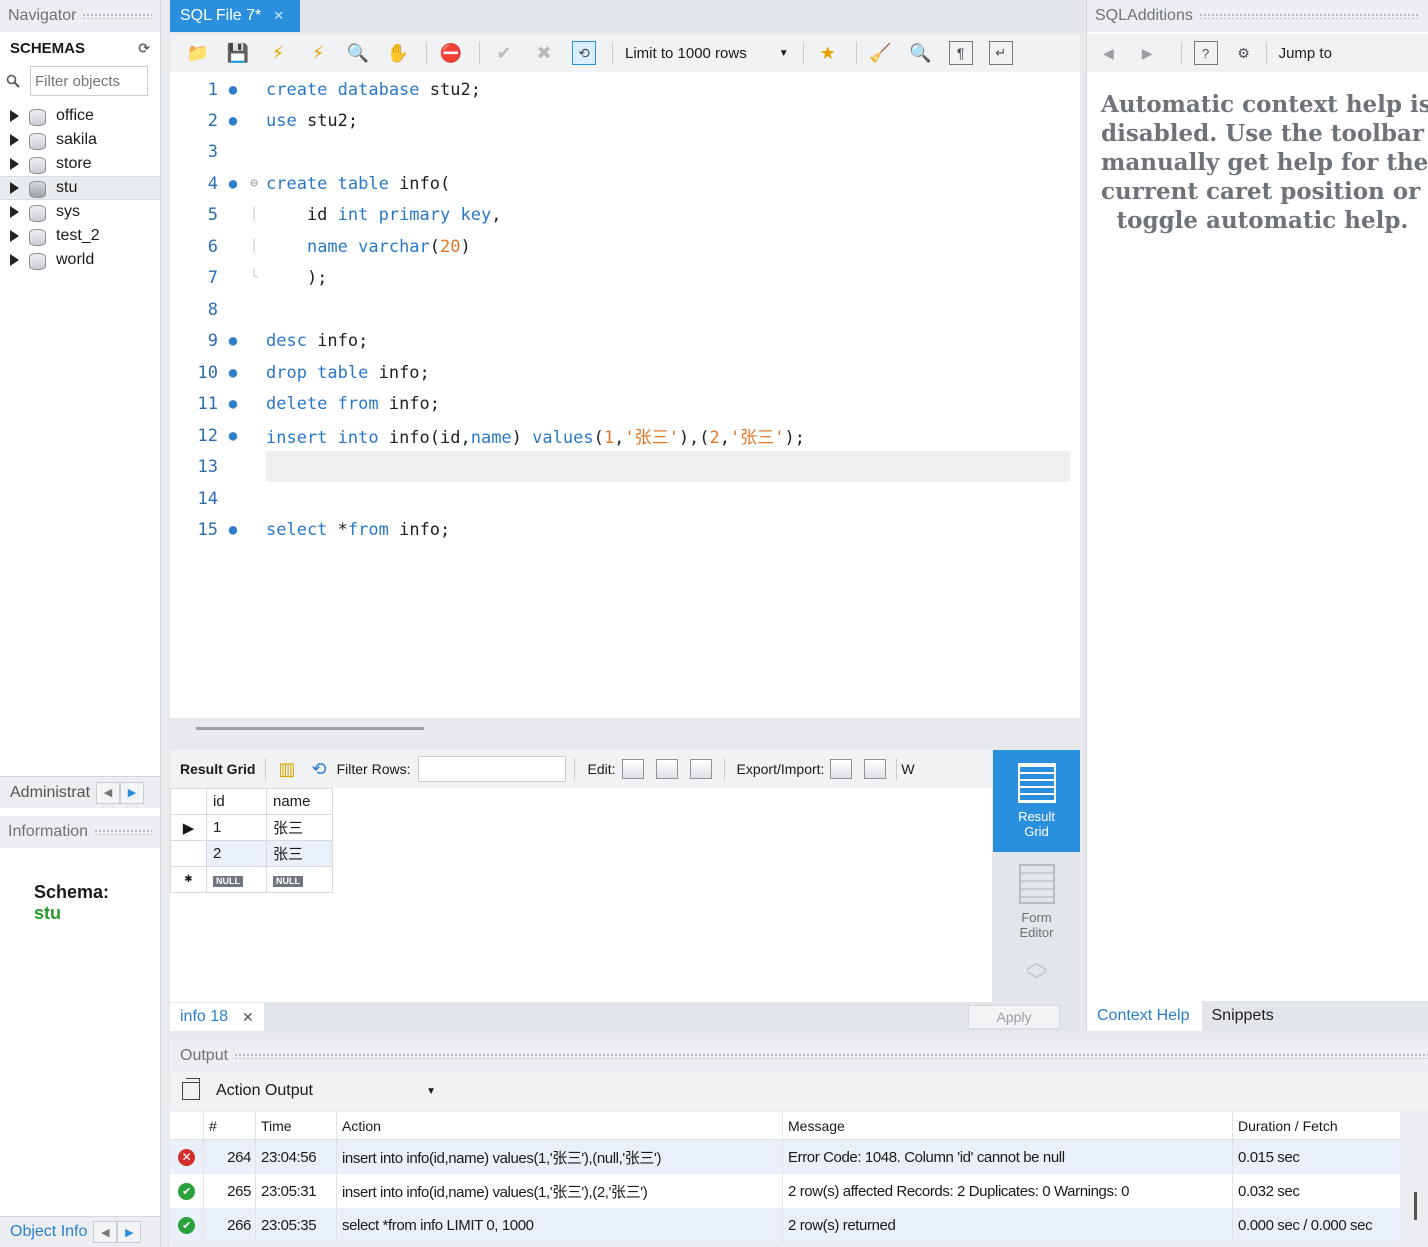 Image resolution: width=1428 pixels, height=1247 pixels. Describe the element at coordinates (80, 140) in the screenshot. I see `schema-item-sakila: sakila` at that location.